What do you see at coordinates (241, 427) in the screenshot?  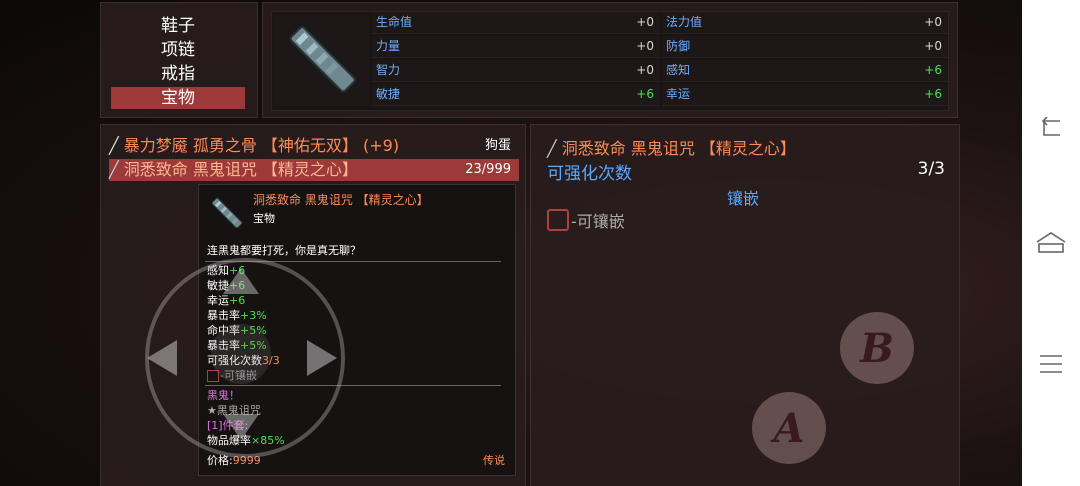 I see `dpad-down-icon` at bounding box center [241, 427].